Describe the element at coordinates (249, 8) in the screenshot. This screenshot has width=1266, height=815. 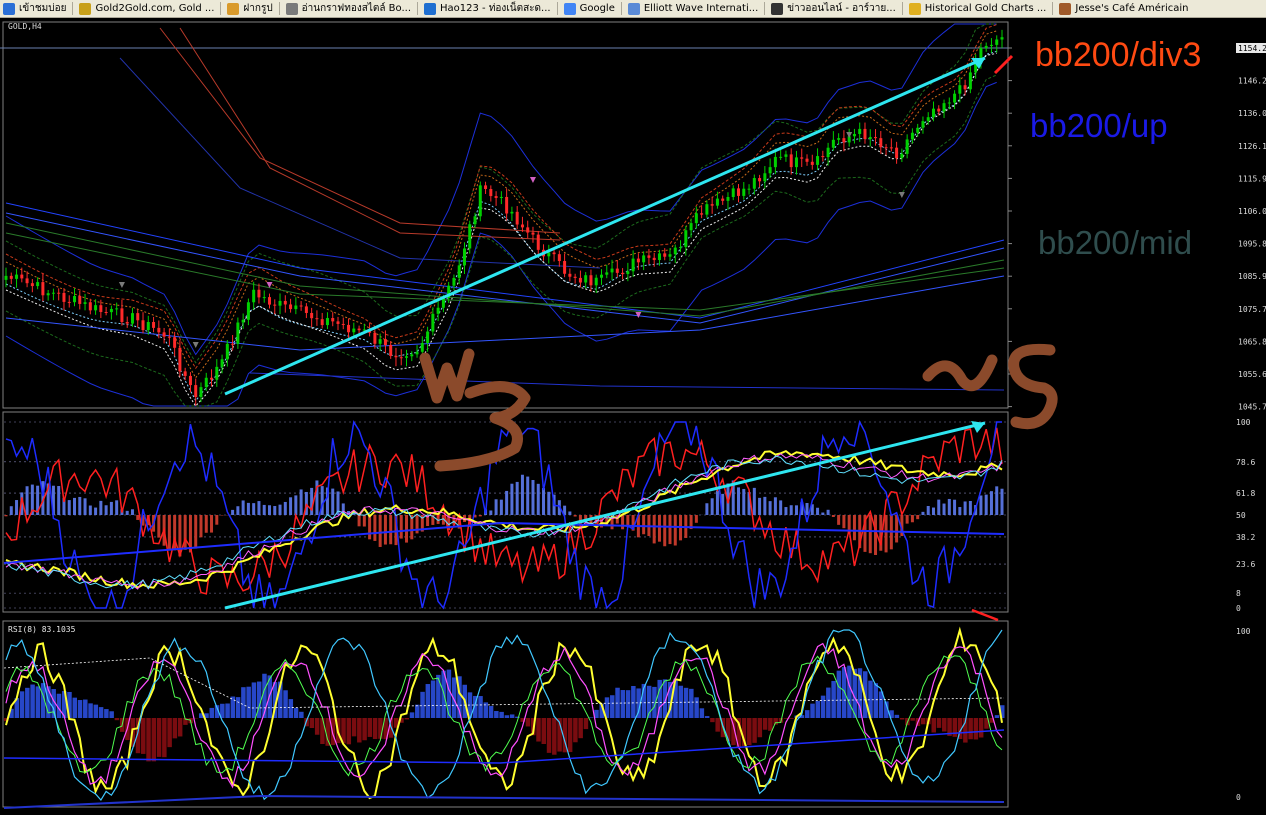
I see `bookmark-item: ฝากรูป` at that location.